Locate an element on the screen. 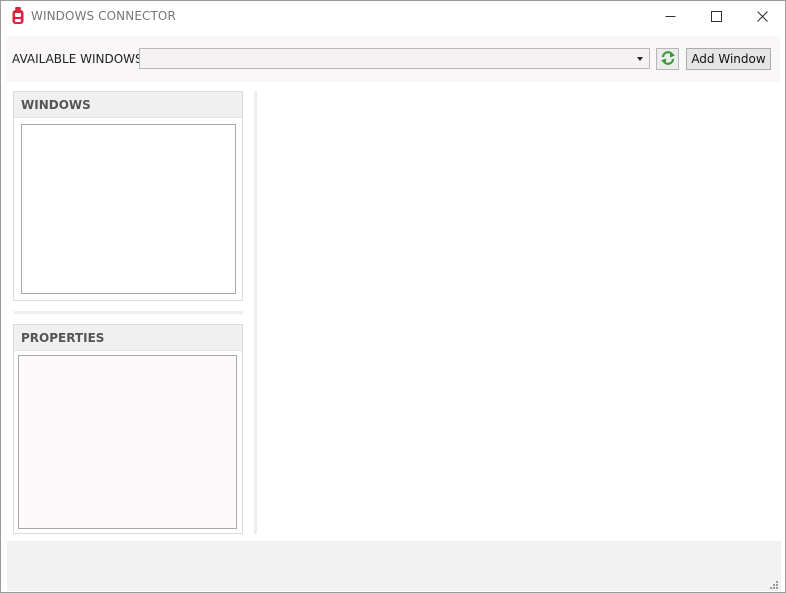 The width and height of the screenshot is (786, 593). properties-panel-header: PROPERTIES is located at coordinates (128, 338).